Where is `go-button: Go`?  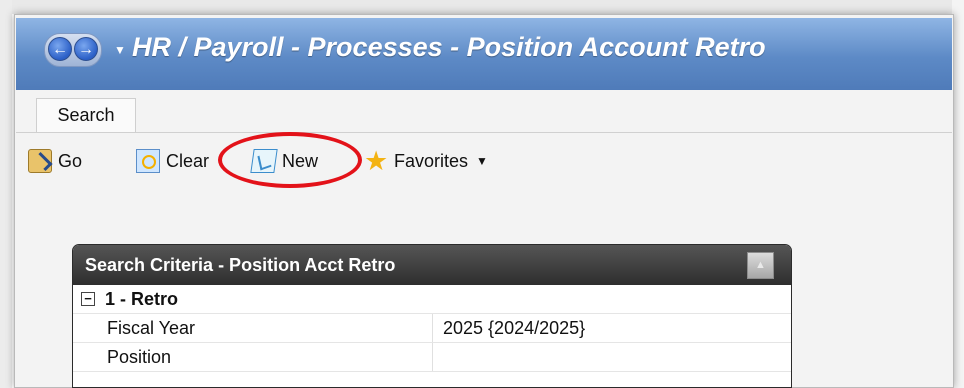
go-button: Go is located at coordinates (55, 161).